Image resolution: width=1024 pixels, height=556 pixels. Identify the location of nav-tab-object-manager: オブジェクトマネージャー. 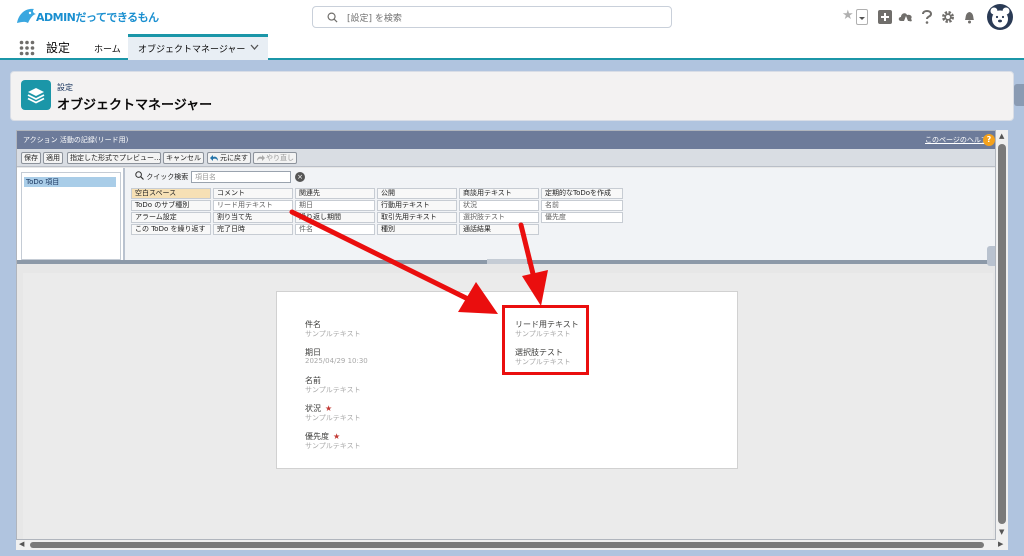
(198, 47).